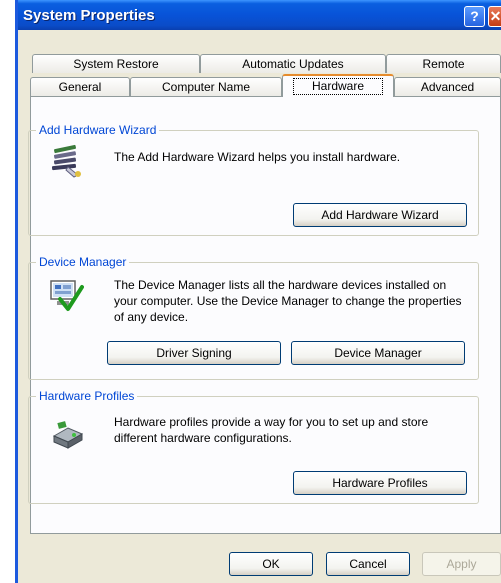  Describe the element at coordinates (83, 262) in the screenshot. I see `group-title-device-manager: Device Manager` at that location.